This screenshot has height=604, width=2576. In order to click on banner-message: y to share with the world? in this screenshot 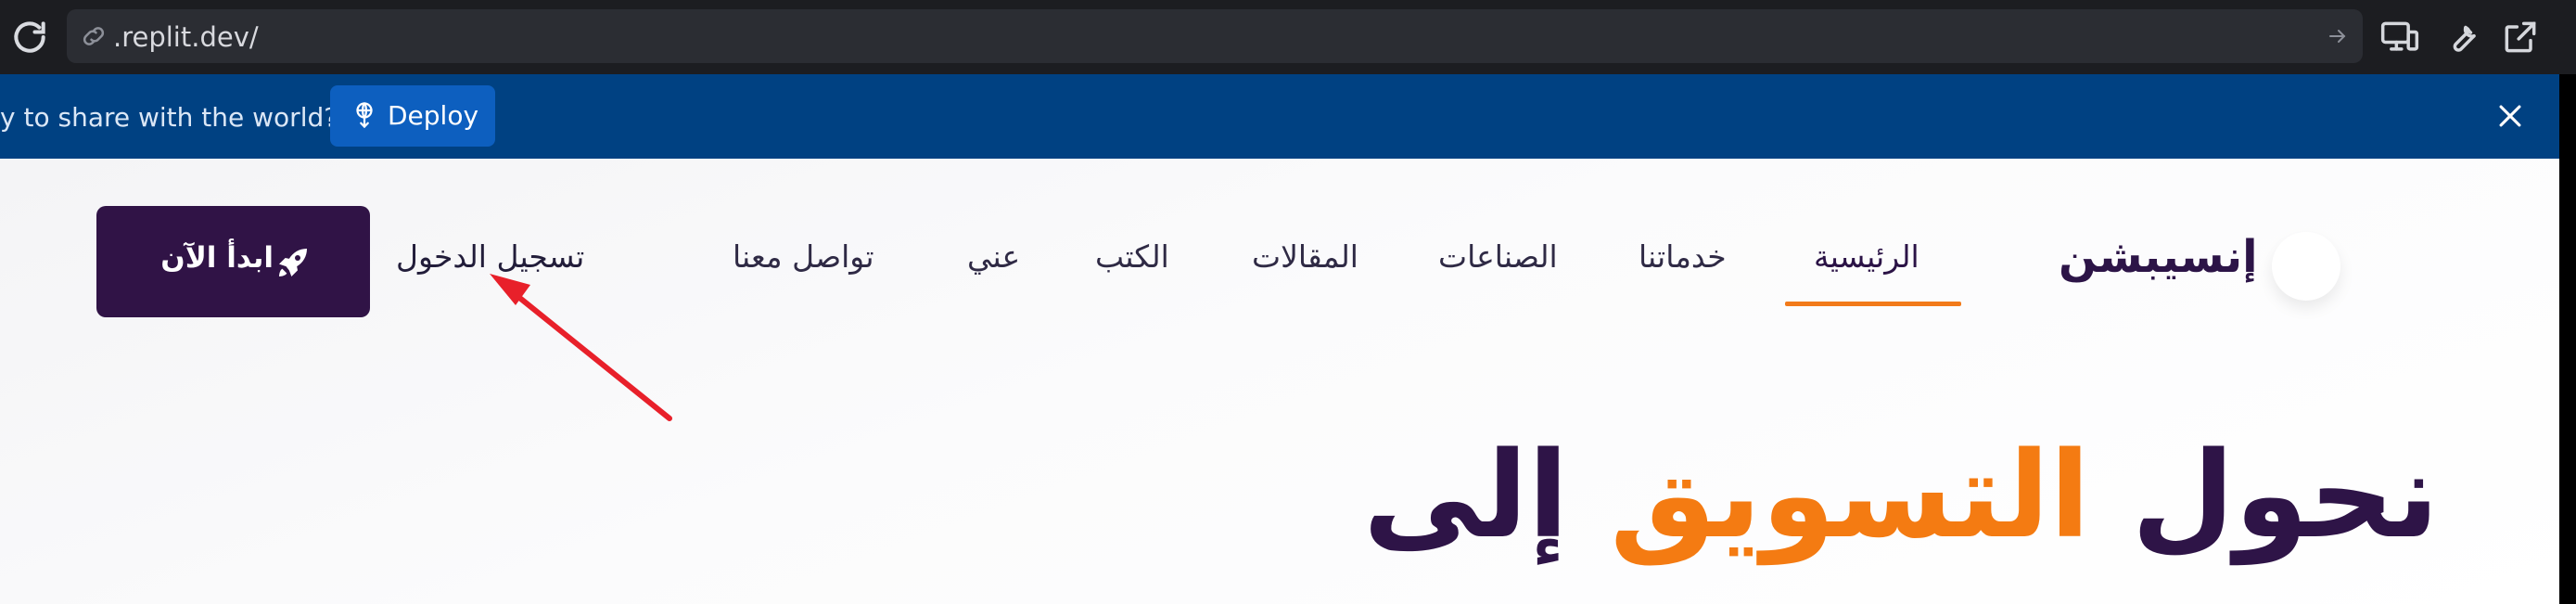, I will do `click(169, 118)`.